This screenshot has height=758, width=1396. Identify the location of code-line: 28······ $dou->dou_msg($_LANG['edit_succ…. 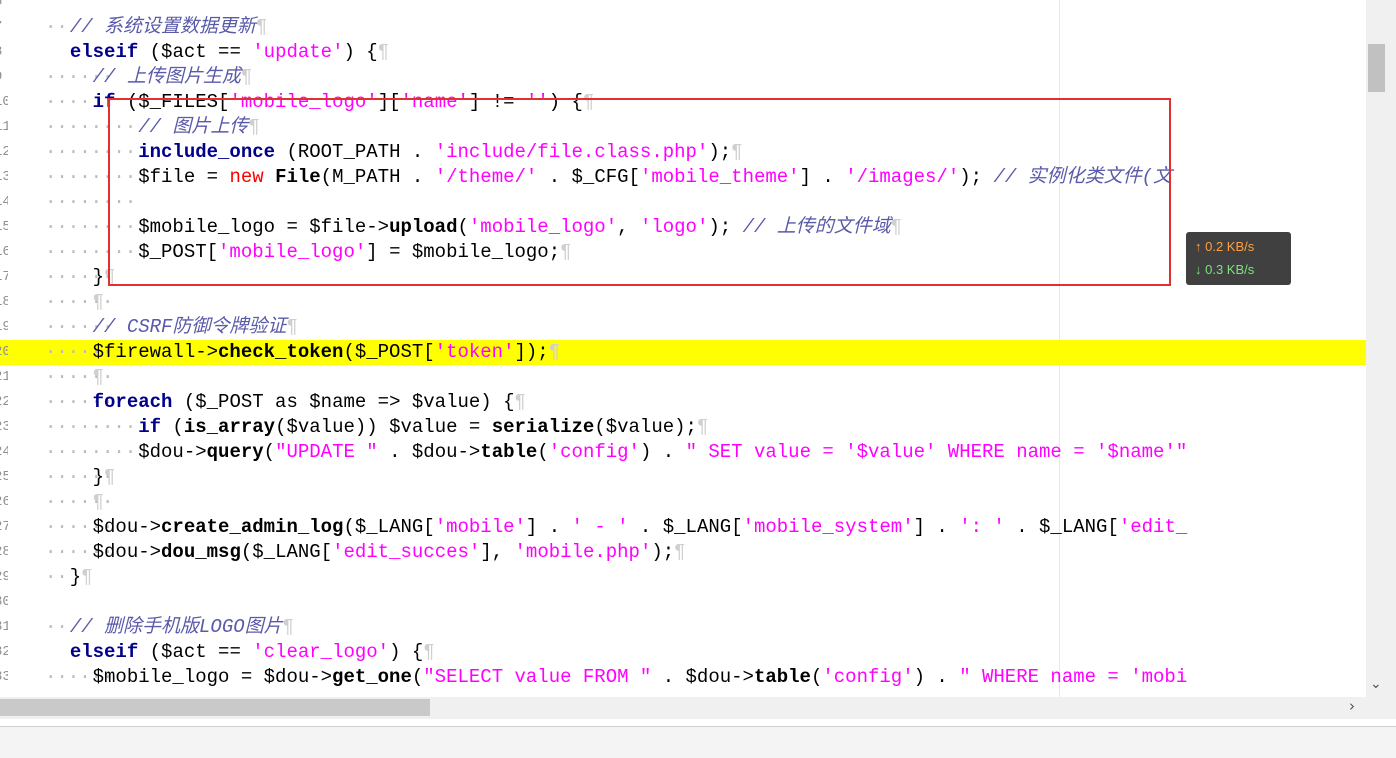
(683, 552).